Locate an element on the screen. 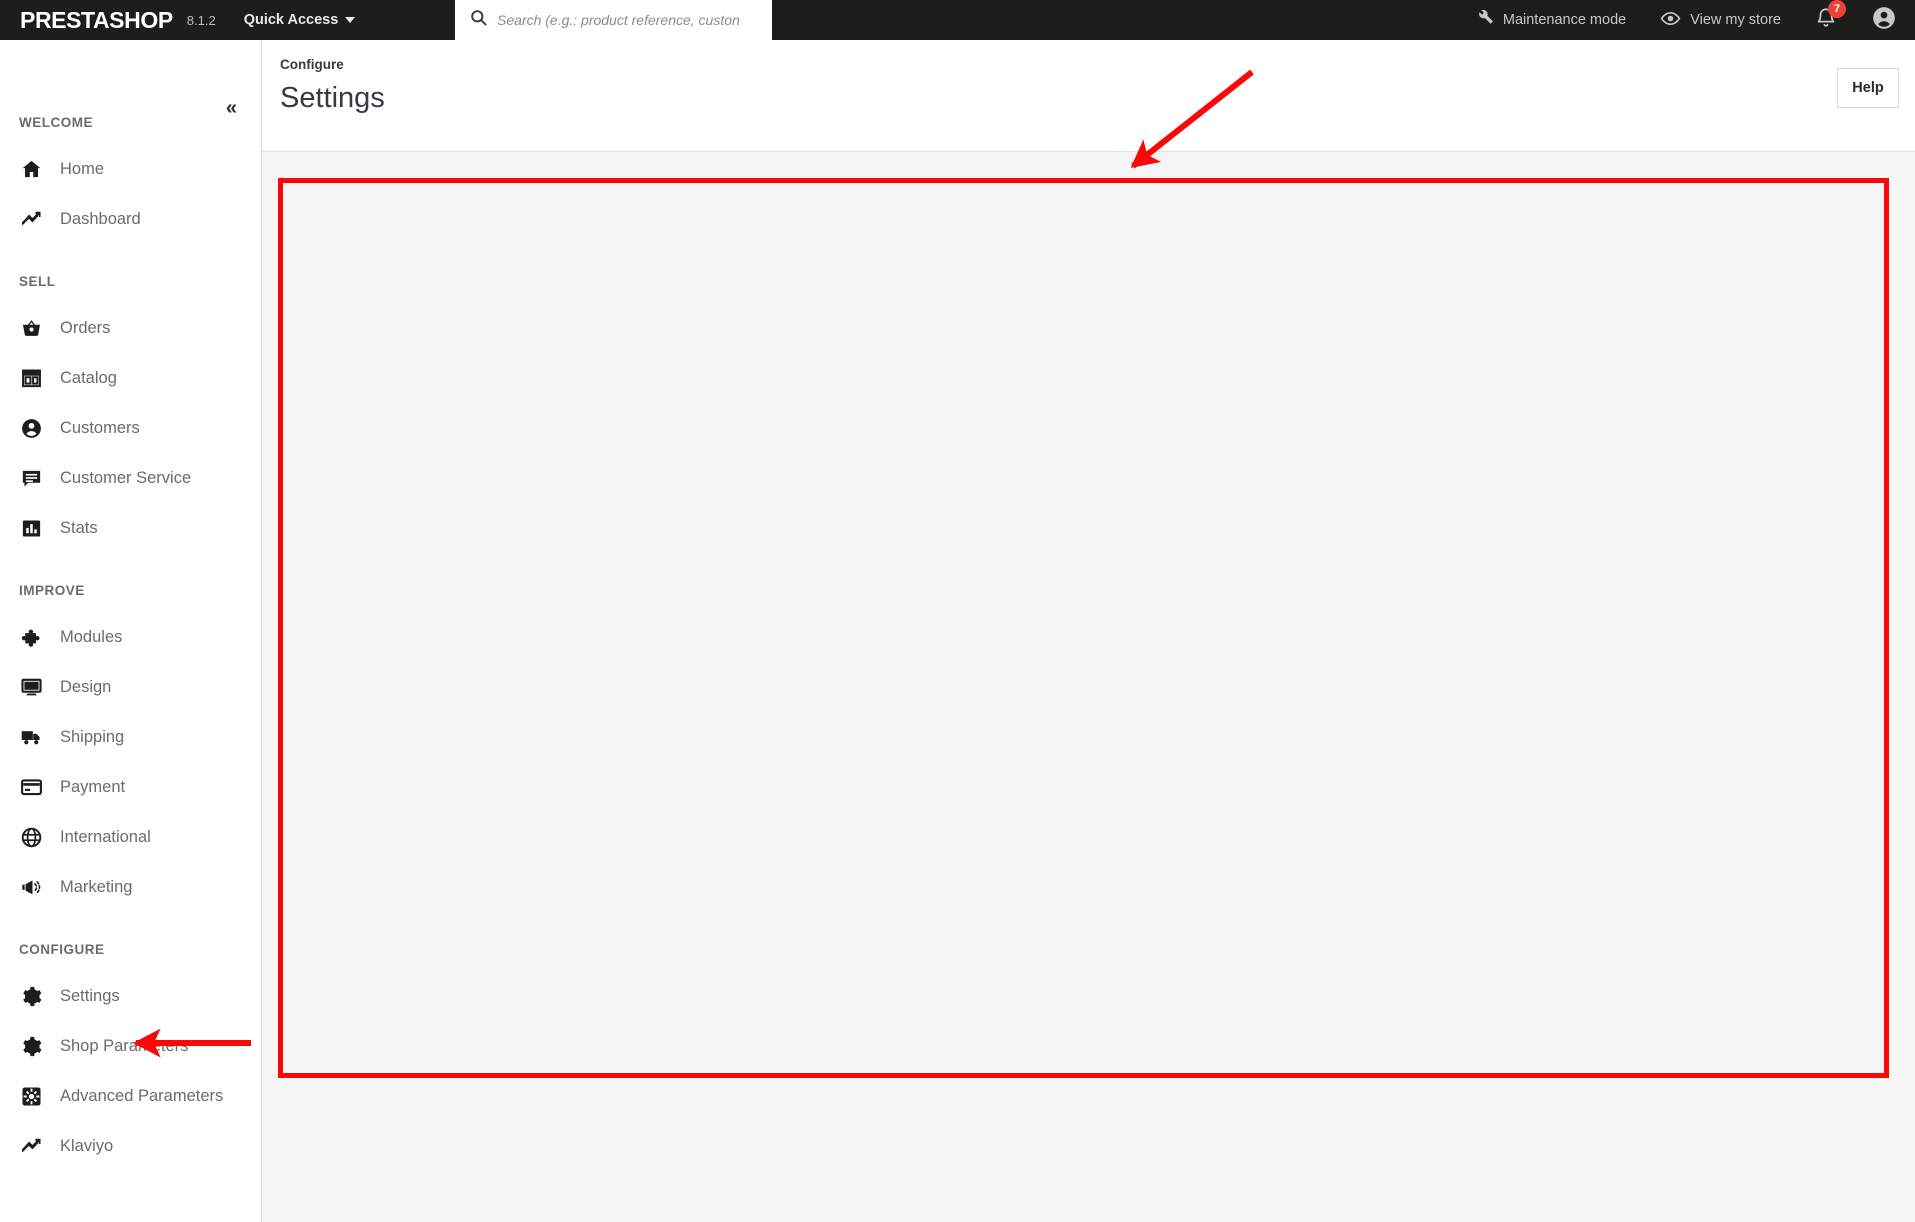  megaphone-icon is located at coordinates (31, 887).